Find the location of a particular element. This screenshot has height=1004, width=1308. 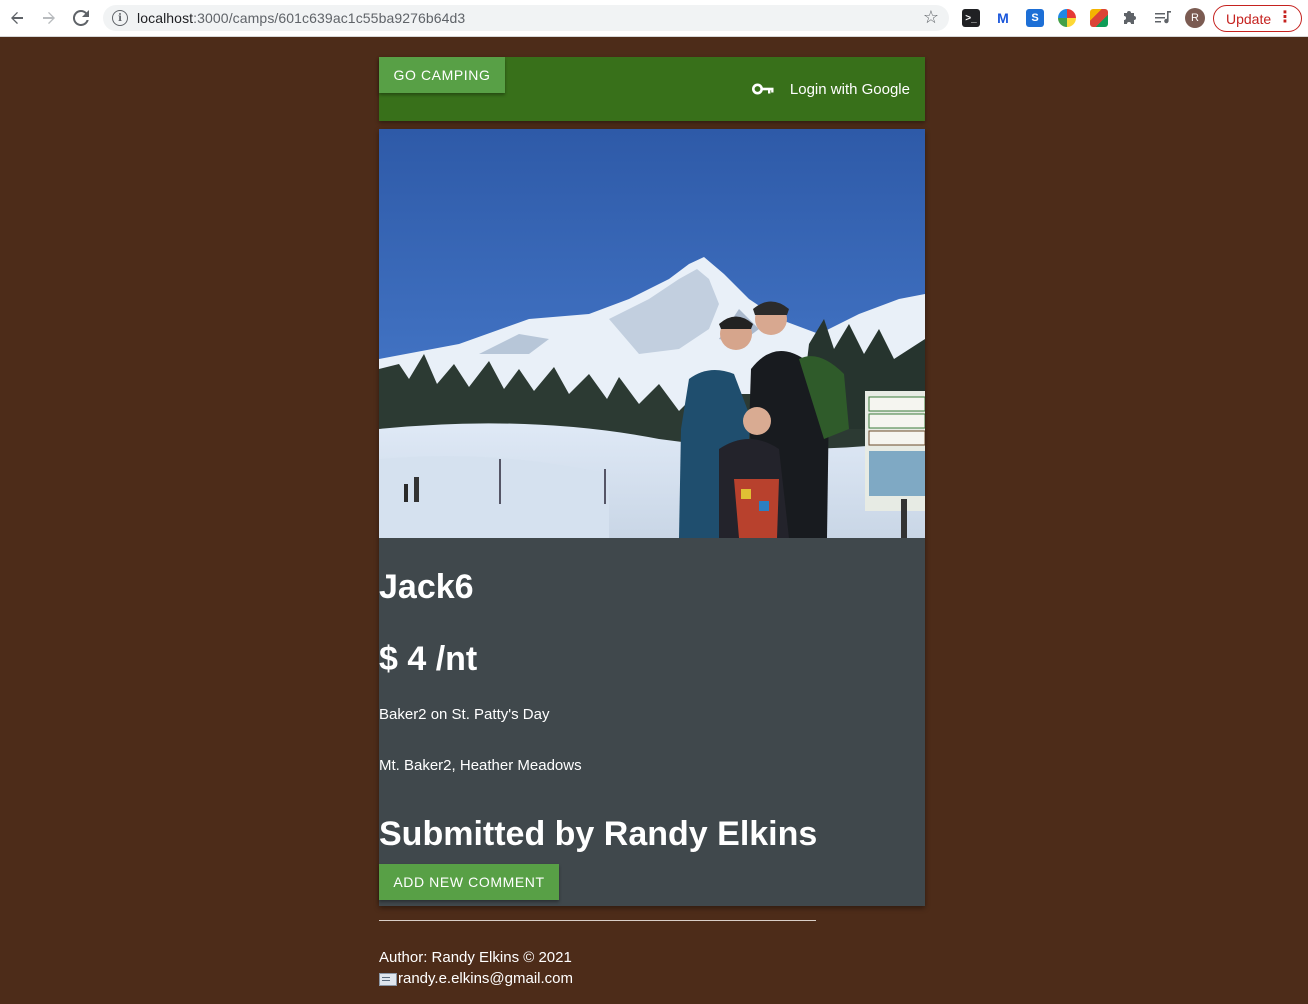

login-with-google-link: Login with Google is located at coordinates (830, 89).